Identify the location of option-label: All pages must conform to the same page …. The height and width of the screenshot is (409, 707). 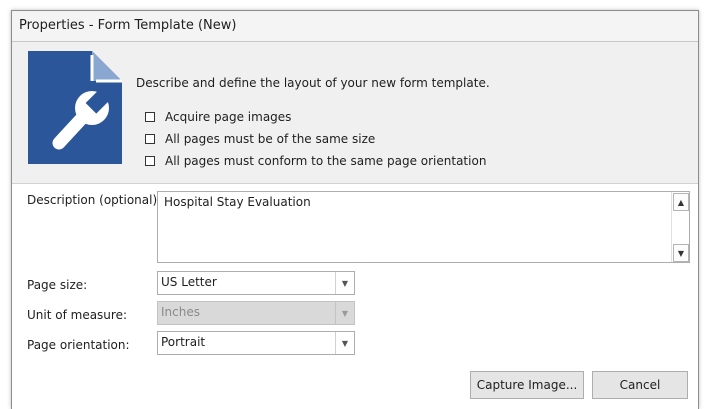
(326, 161).